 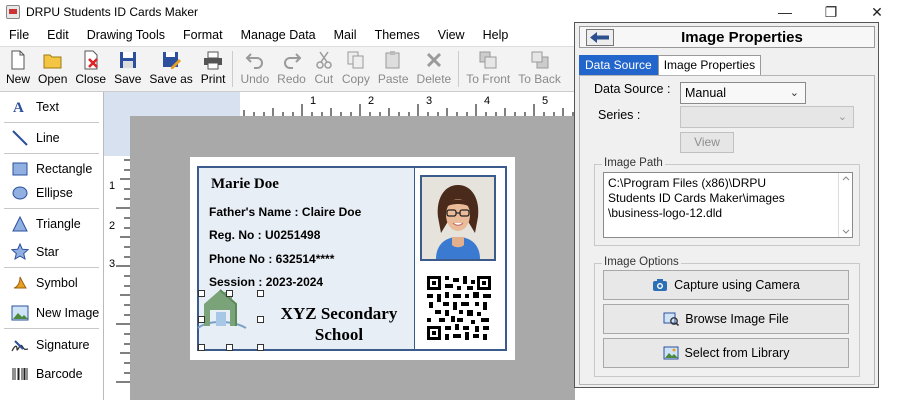 I want to click on menu-drawing-tools: Drawing Tools, so click(x=126, y=35).